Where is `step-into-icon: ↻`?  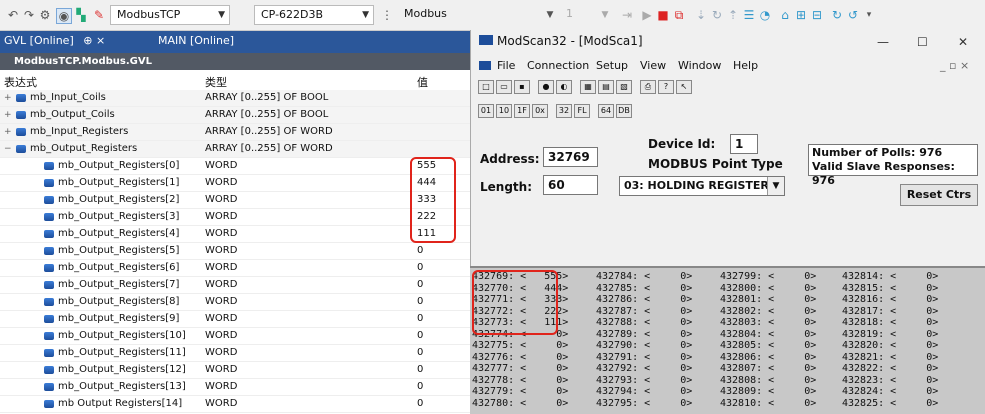
step-into-icon: ↻ is located at coordinates (717, 15).